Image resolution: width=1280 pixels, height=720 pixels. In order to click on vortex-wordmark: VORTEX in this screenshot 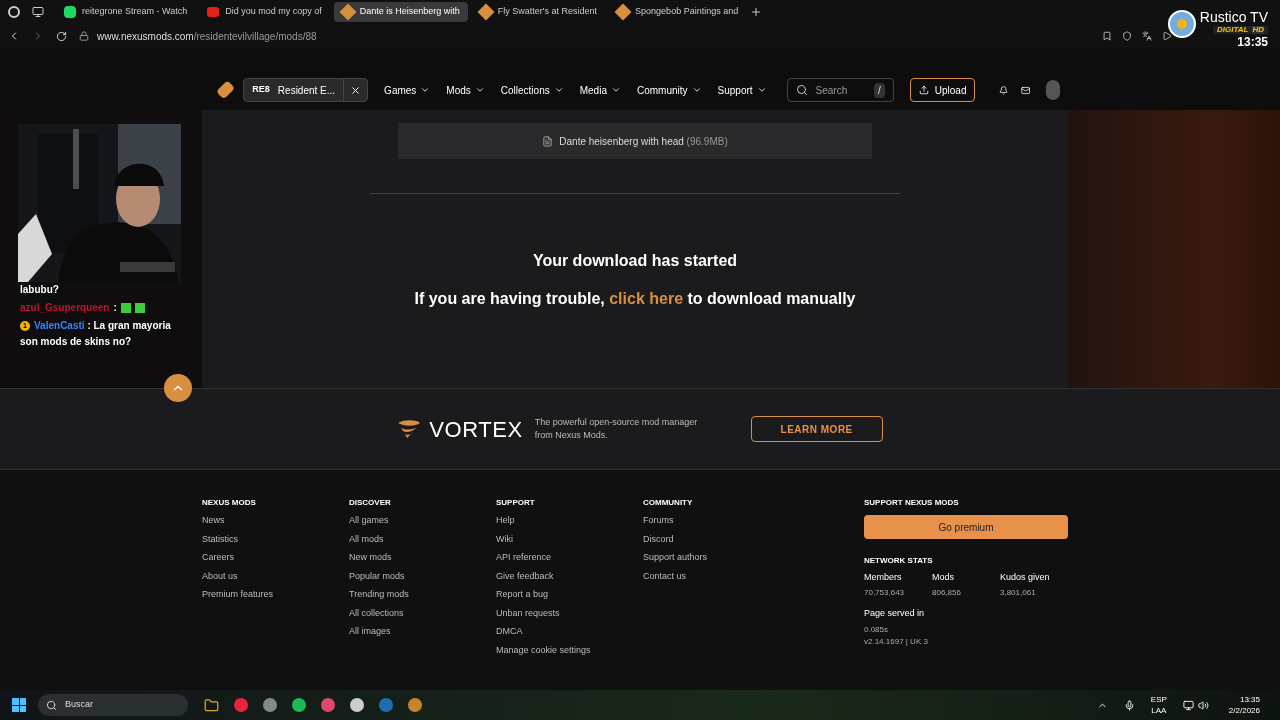, I will do `click(476, 429)`.